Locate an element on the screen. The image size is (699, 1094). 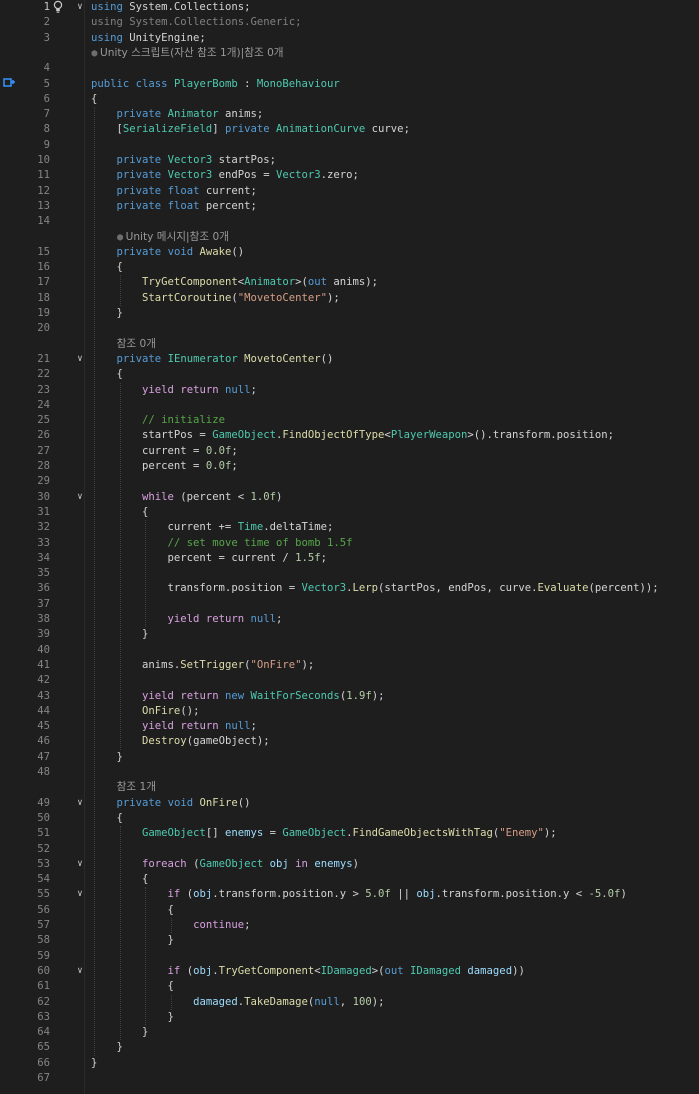
code-token: 5.0f is located at coordinates (378, 894).